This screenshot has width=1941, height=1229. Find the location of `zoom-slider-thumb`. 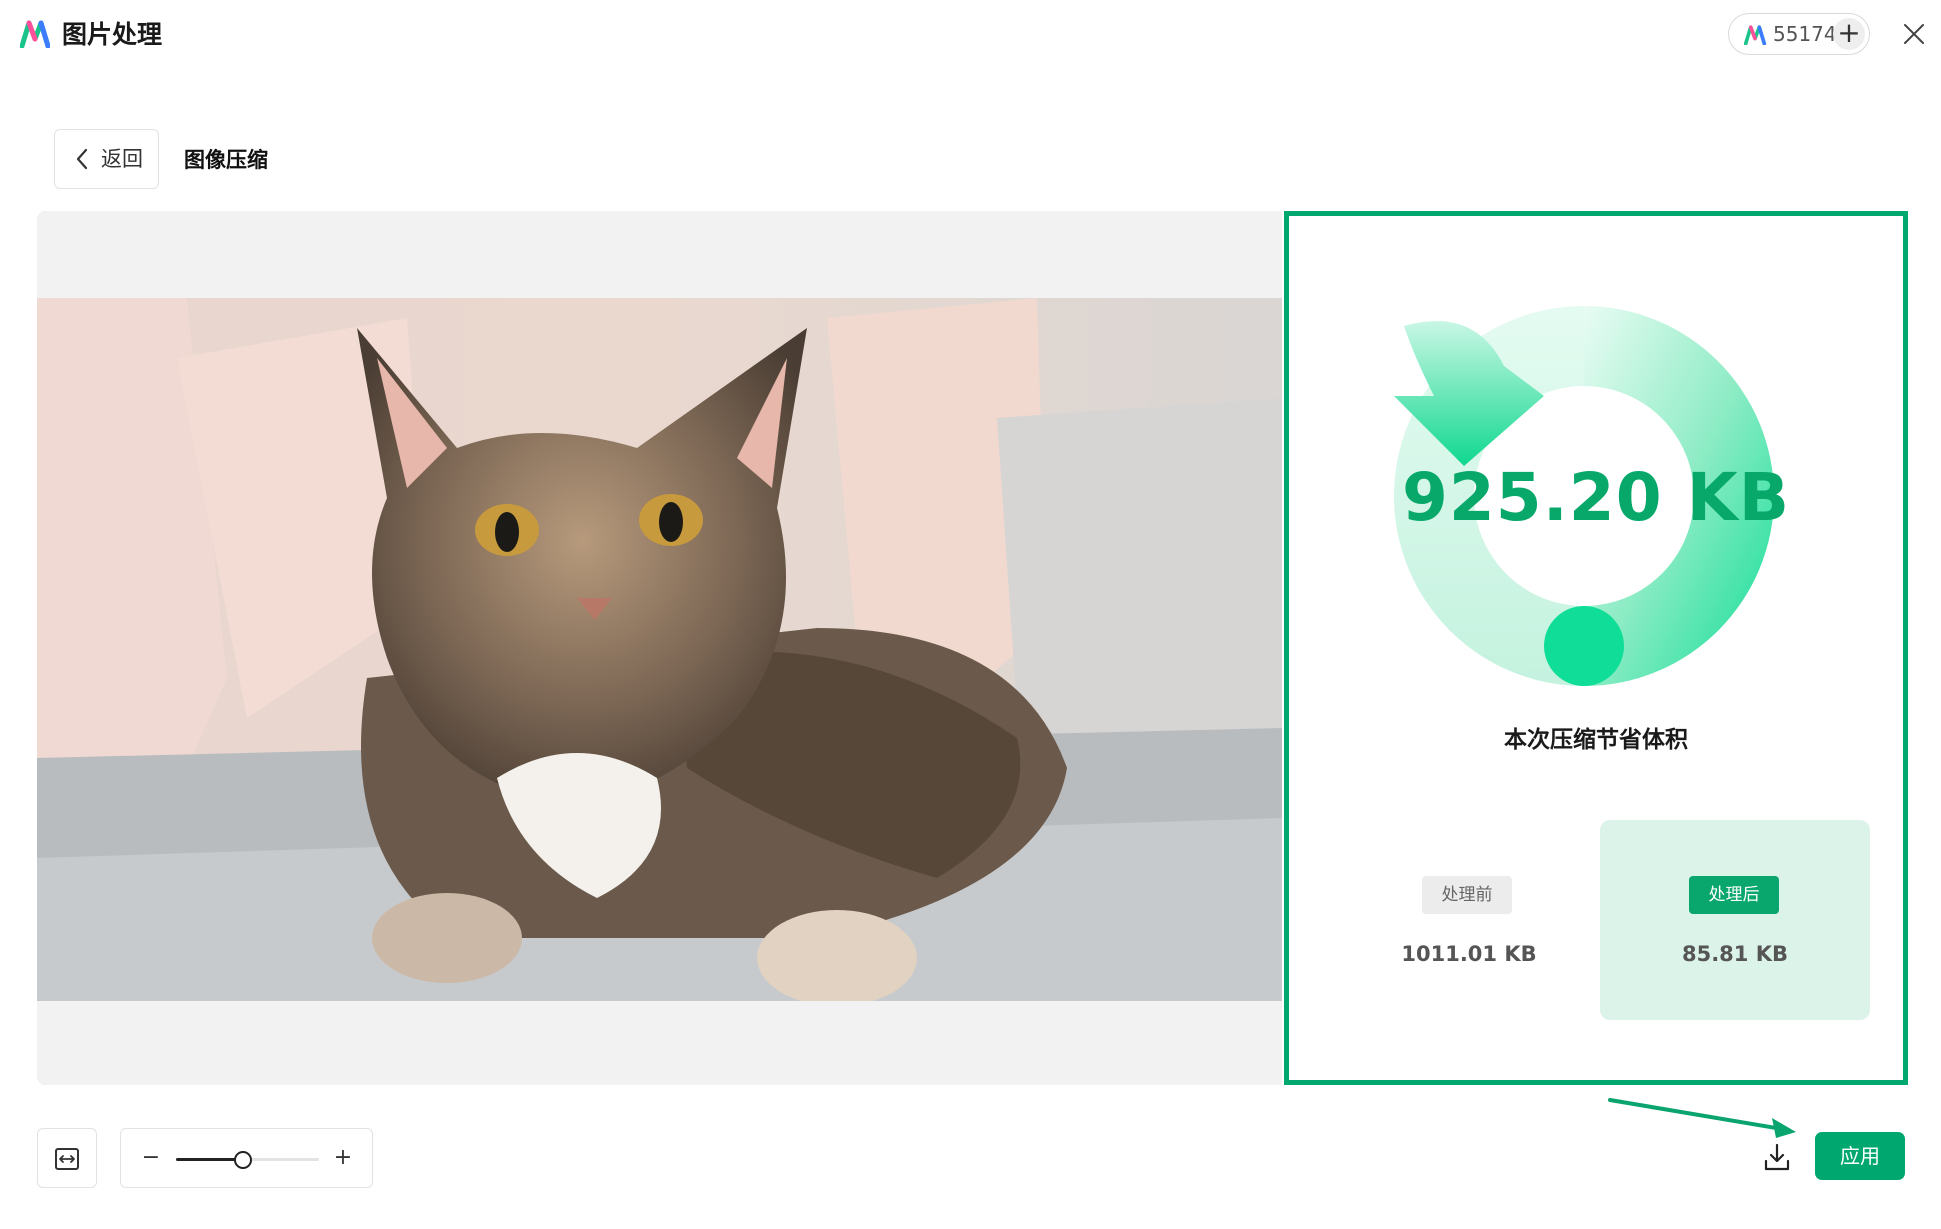

zoom-slider-thumb is located at coordinates (243, 1160).